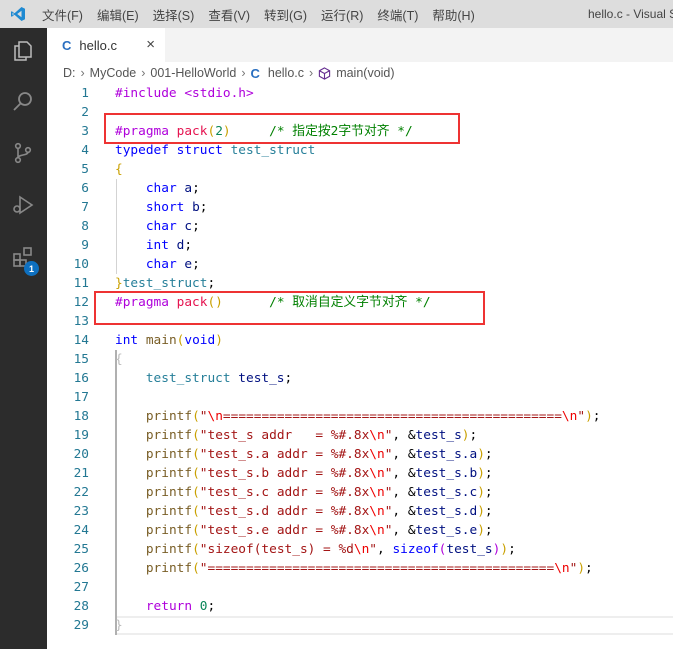 Image resolution: width=673 pixels, height=649 pixels. Describe the element at coordinates (81, 549) in the screenshot. I see `line-number: 25` at that location.